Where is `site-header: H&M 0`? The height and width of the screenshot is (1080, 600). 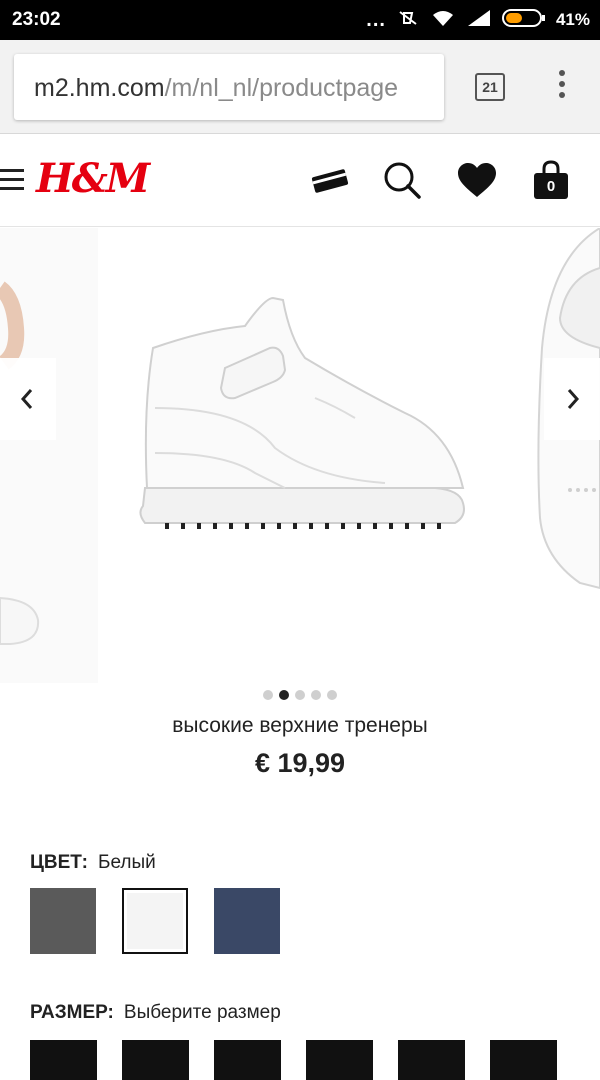
site-header: H&M 0 is located at coordinates (300, 181).